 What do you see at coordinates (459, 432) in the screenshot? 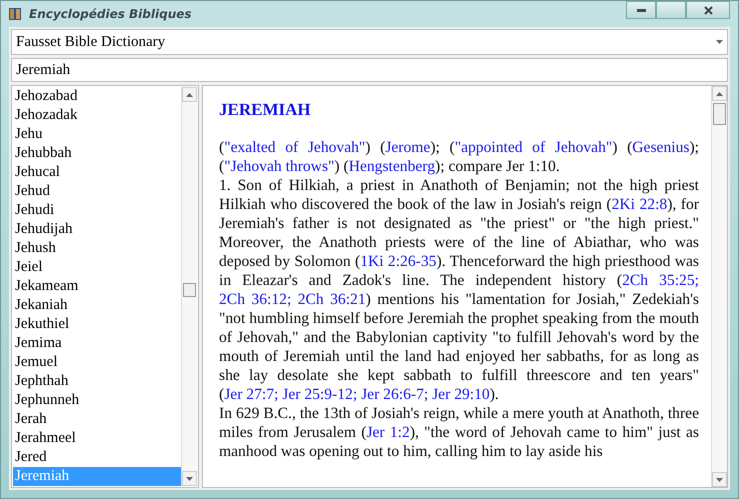
I see `article-paragraph: In 629 B.C., the 13th of Josiah's reign, while a mere youth at Anathoth, three miles from Jerusalem (Jer 1:2), "the word of Jehovah came to him" just as manhood was opening out to him, calling him to lay aside his` at bounding box center [459, 432].